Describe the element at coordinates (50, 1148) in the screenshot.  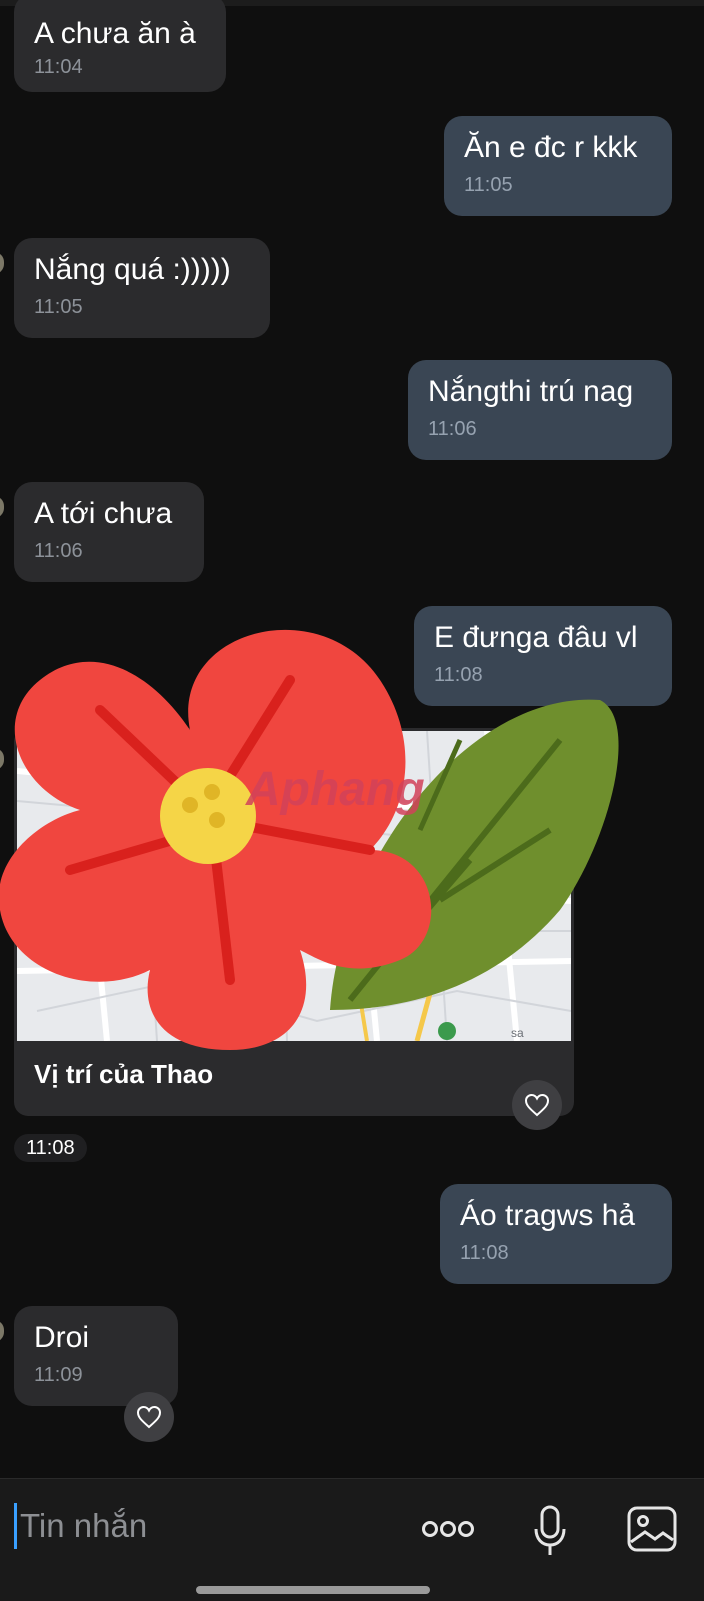
I see `location-time: 11:08` at that location.